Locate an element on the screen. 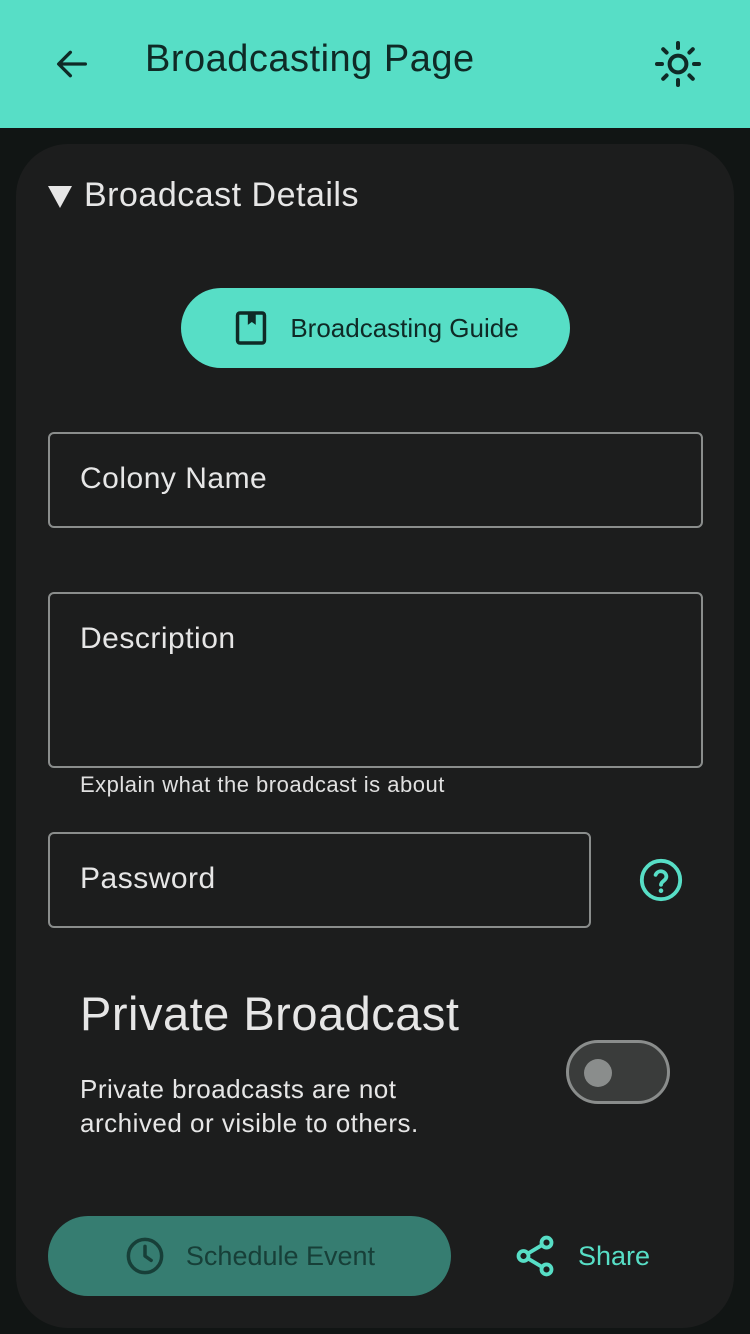 Image resolution: width=750 pixels, height=1334 pixels. broadcasting-guide-label: Broadcasting Guide is located at coordinates (404, 327).